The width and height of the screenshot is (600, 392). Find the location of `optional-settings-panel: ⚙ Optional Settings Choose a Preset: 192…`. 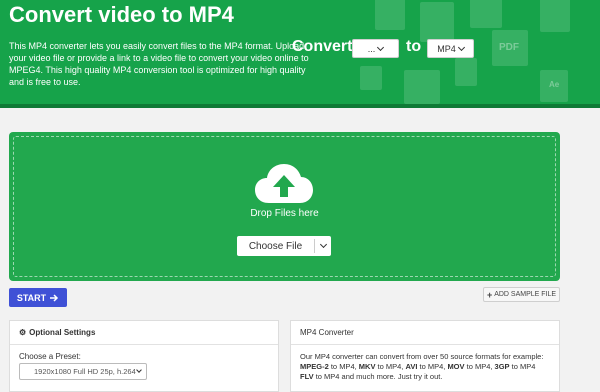

optional-settings-panel: ⚙ Optional Settings Choose a Preset: 192… is located at coordinates (144, 356).